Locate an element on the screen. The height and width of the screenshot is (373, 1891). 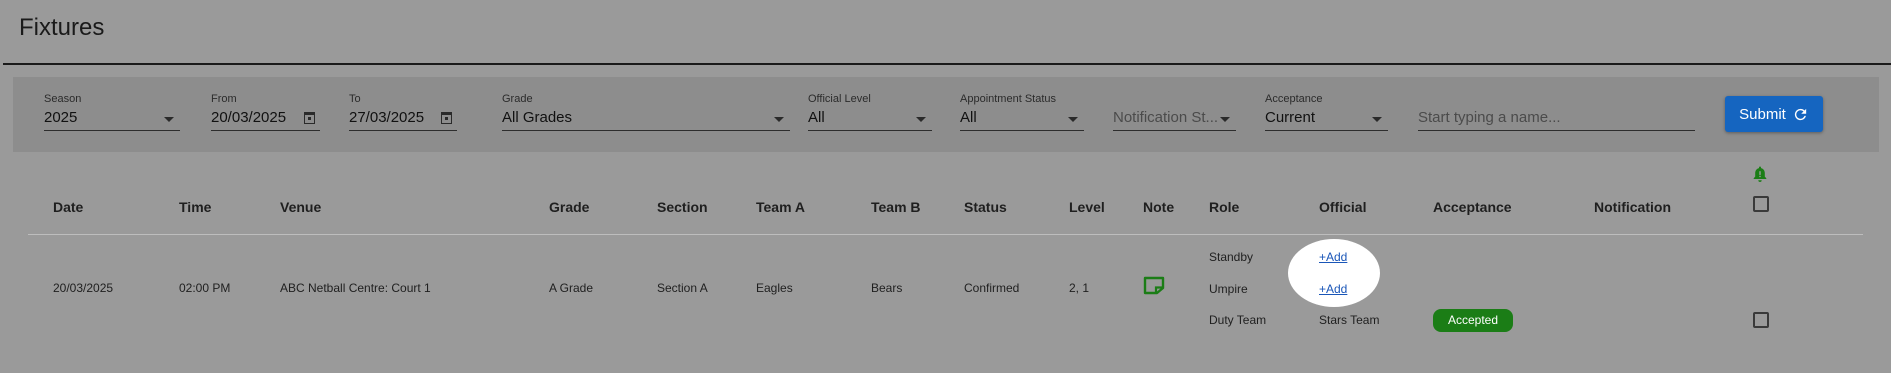
from-date-field: From 20/03/2025 is located at coordinates (265, 112).